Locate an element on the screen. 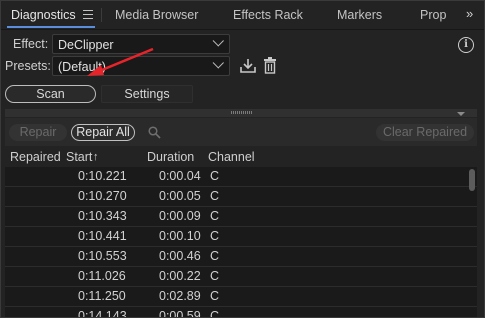 The width and height of the screenshot is (485, 318). double-chevron-right-icon: » is located at coordinates (469, 13).